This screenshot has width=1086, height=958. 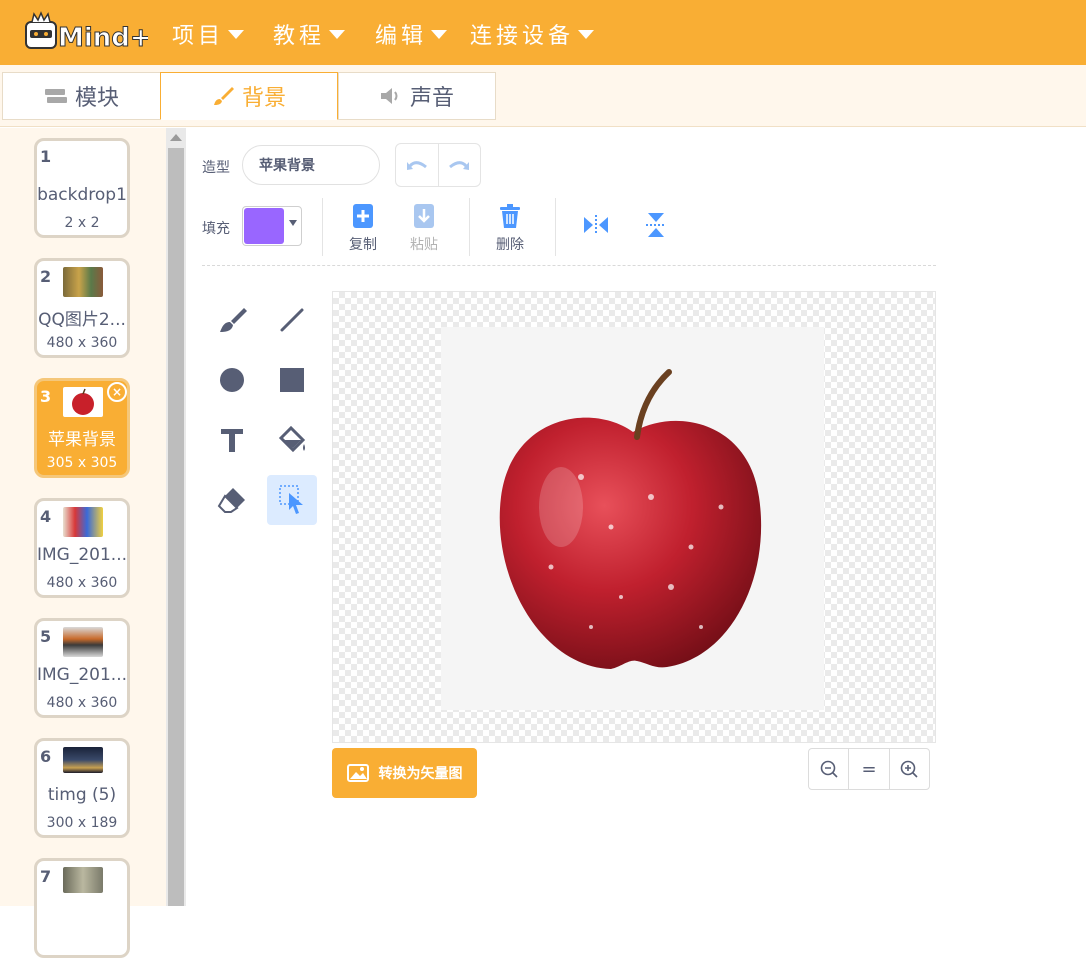 I want to click on backdrop-item: 2 QQ图片2... 480 x 360, so click(x=82, y=308).